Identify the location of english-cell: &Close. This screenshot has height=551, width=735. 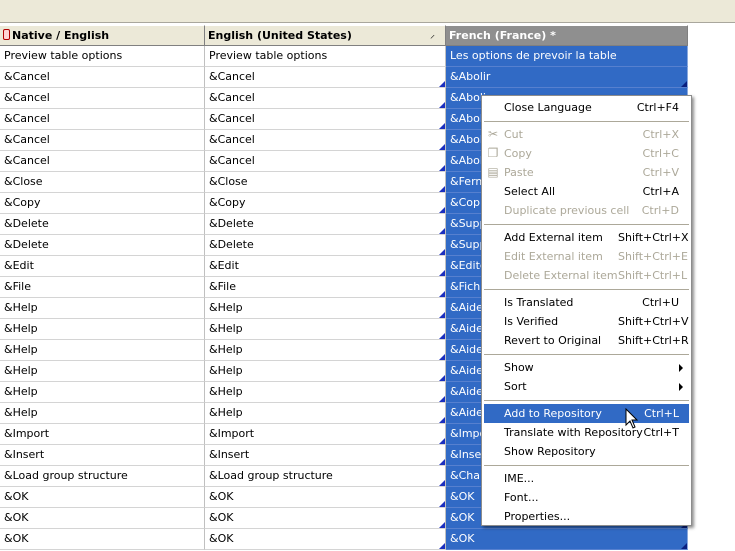
(325, 182).